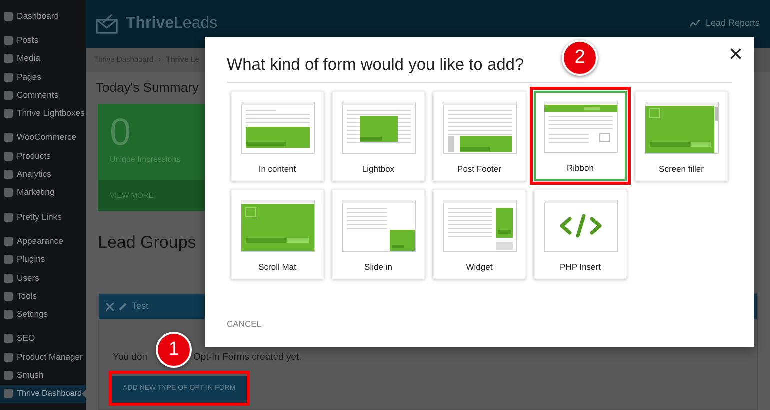 This screenshot has height=410, width=770. I want to click on section-heading: Lead Groups, so click(148, 243).